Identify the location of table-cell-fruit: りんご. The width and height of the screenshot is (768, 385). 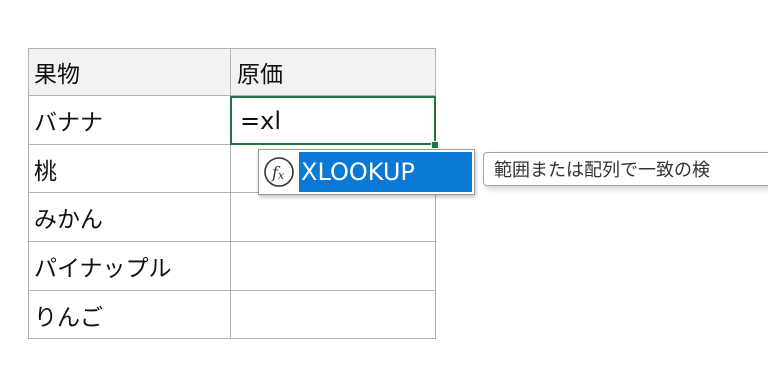
(129, 315).